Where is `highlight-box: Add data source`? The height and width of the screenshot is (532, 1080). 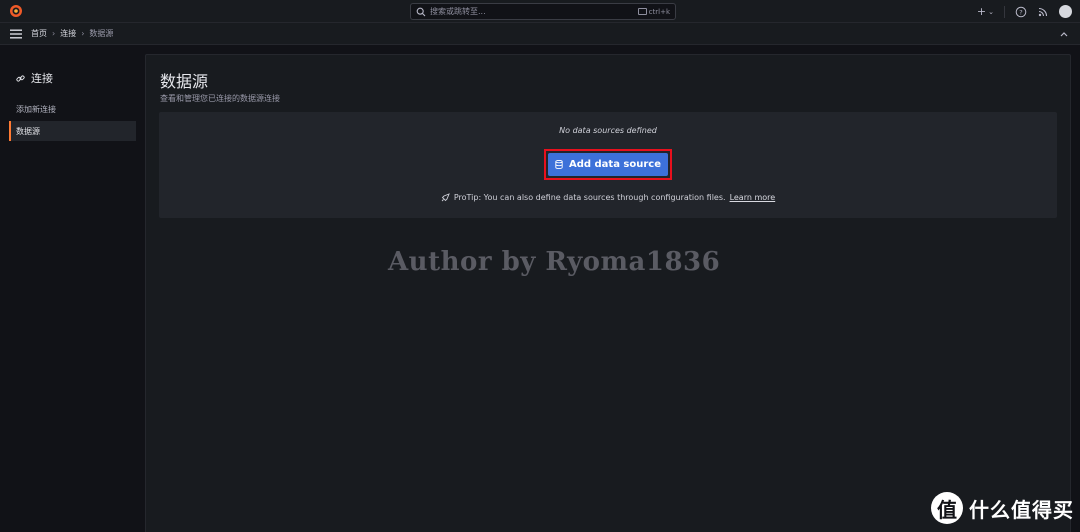 highlight-box: Add data source is located at coordinates (608, 164).